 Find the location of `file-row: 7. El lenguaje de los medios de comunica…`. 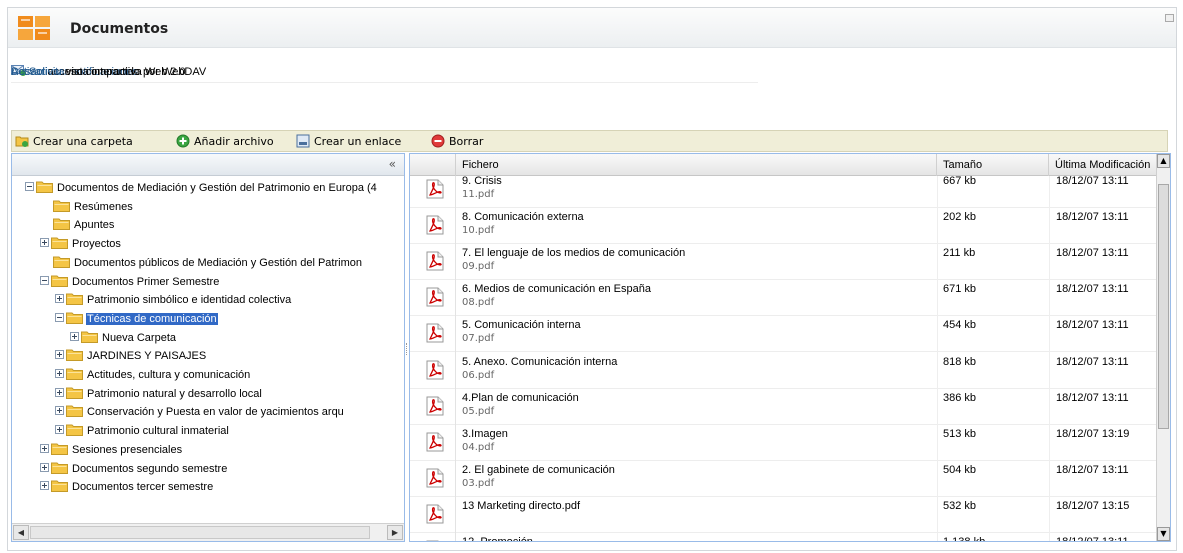

file-row: 7. El lenguaje de los medios de comunica… is located at coordinates (783, 261).